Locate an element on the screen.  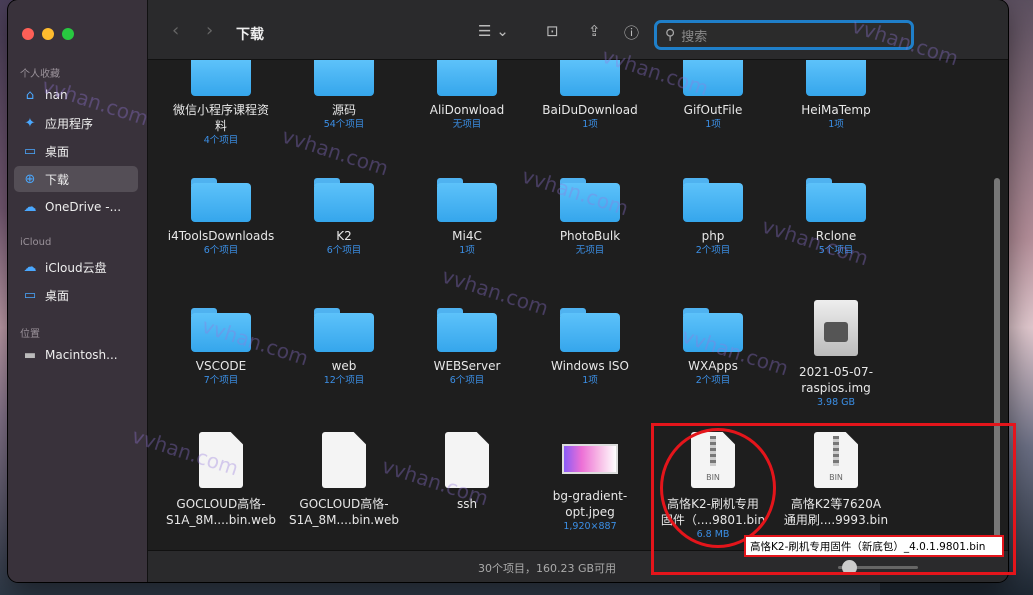
item-name: GifOutFile is located at coordinates (713, 110).